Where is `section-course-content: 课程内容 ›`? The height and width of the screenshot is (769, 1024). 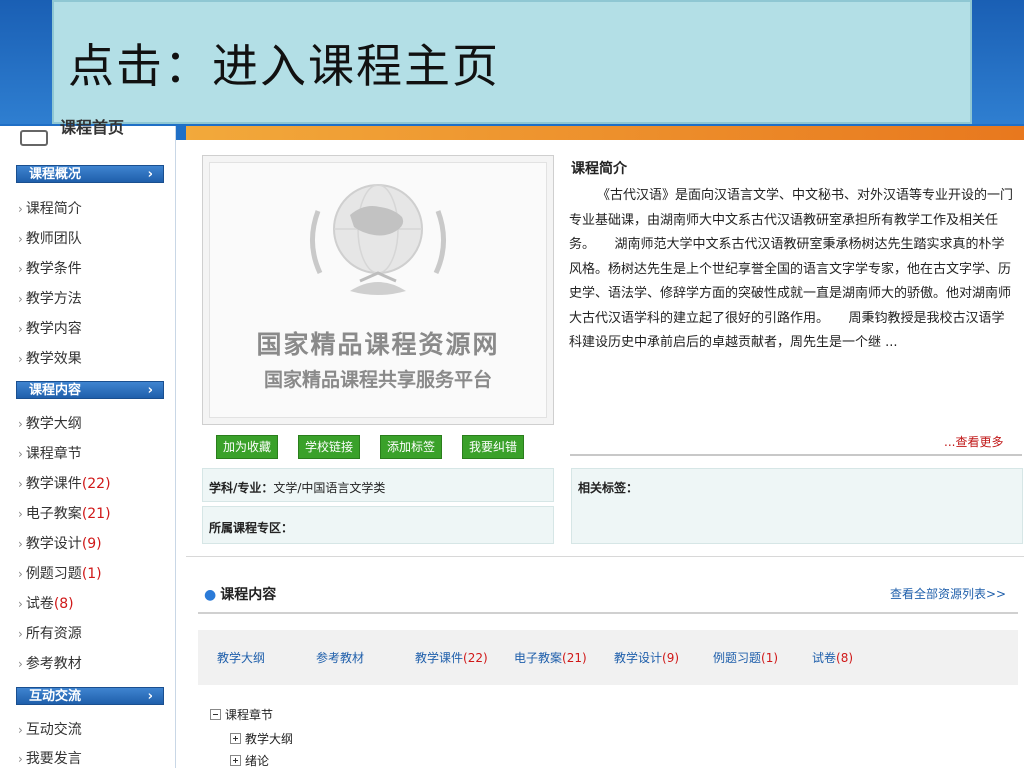 section-course-content: 课程内容 › is located at coordinates (90, 390).